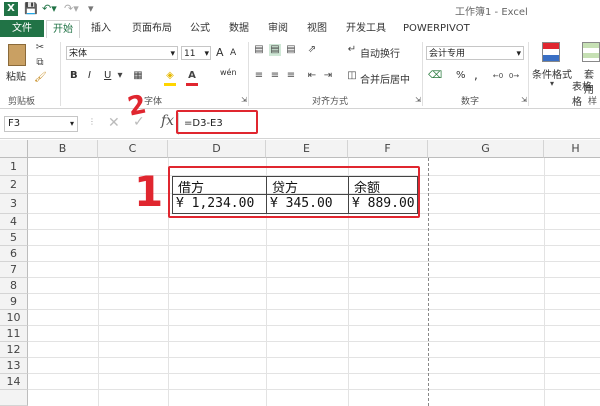  Describe the element at coordinates (107, 75) in the screenshot. I see `underline-button: U` at that location.